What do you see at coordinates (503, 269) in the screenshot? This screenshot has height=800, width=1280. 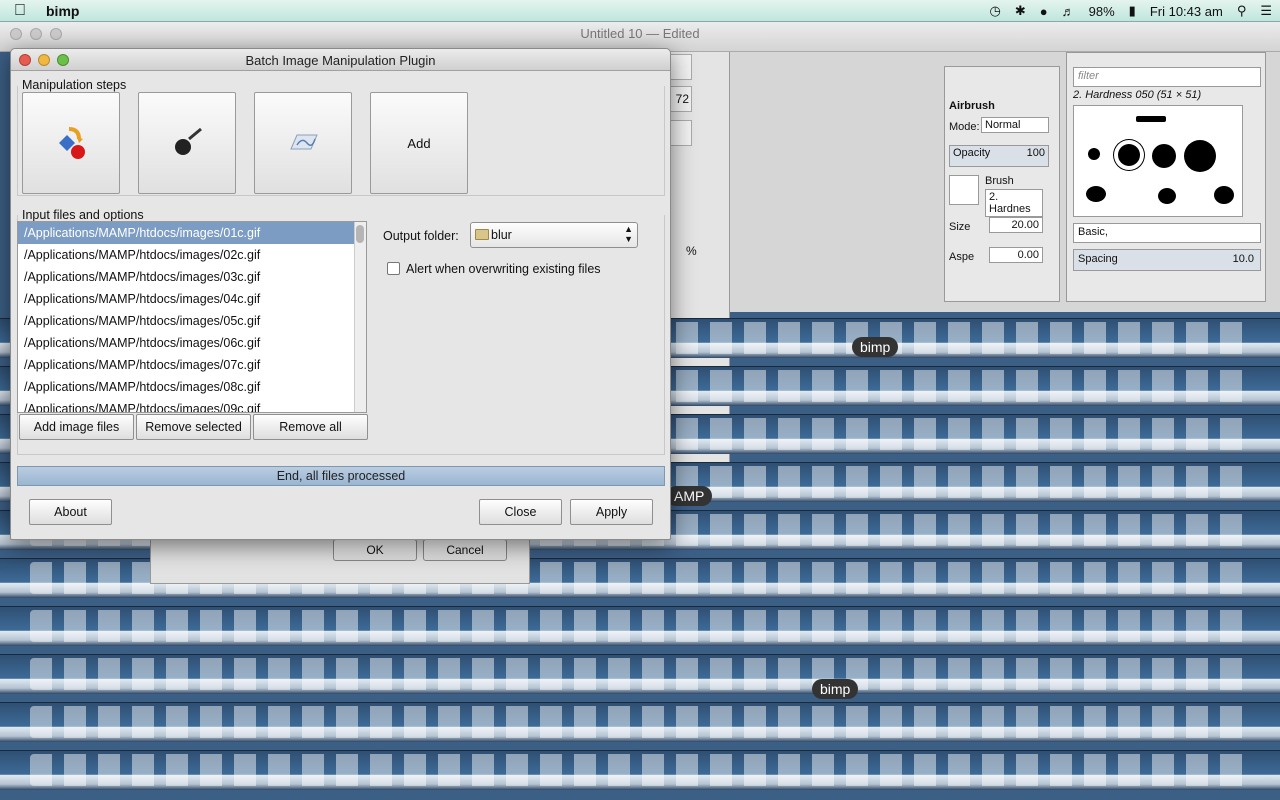 I see `alert-overwrite-label: Alert when overwriting existing files` at bounding box center [503, 269].